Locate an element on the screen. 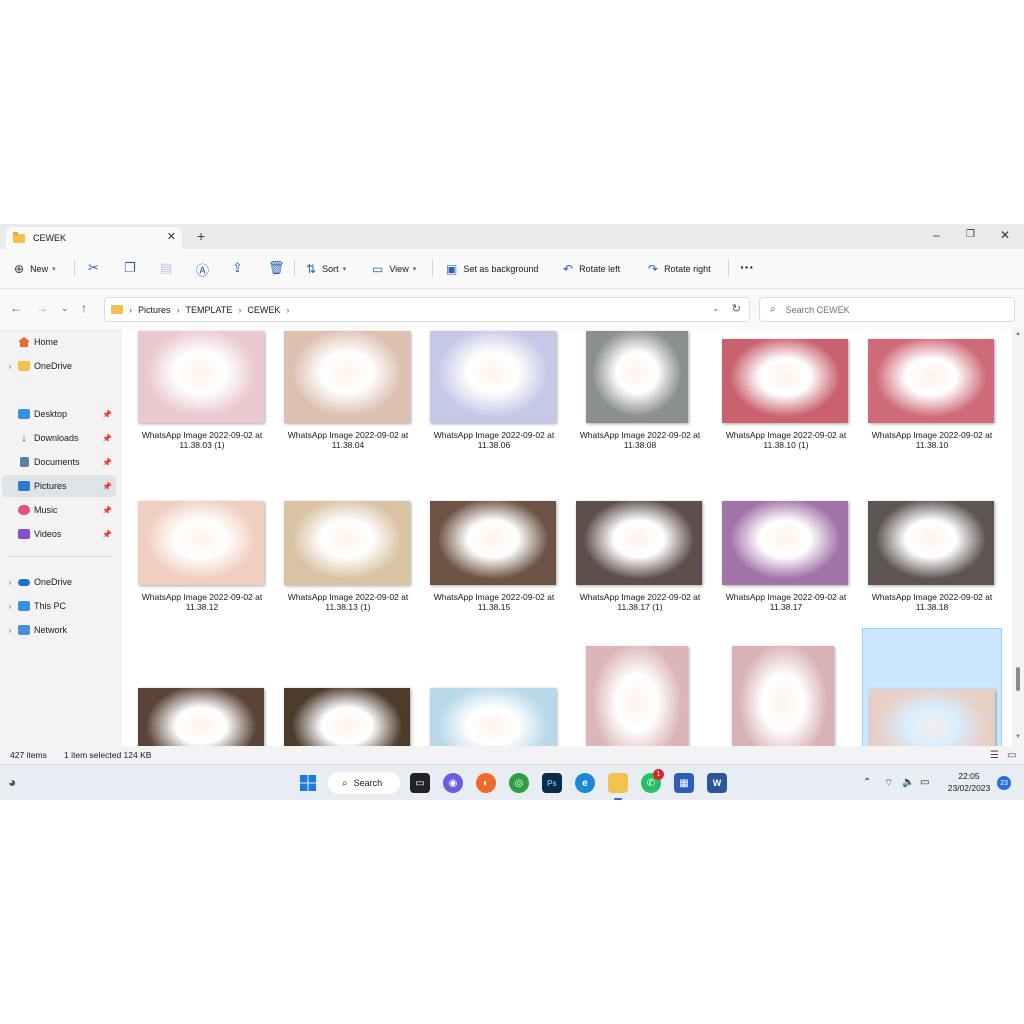  paste-icon: ▤ is located at coordinates (166, 268).